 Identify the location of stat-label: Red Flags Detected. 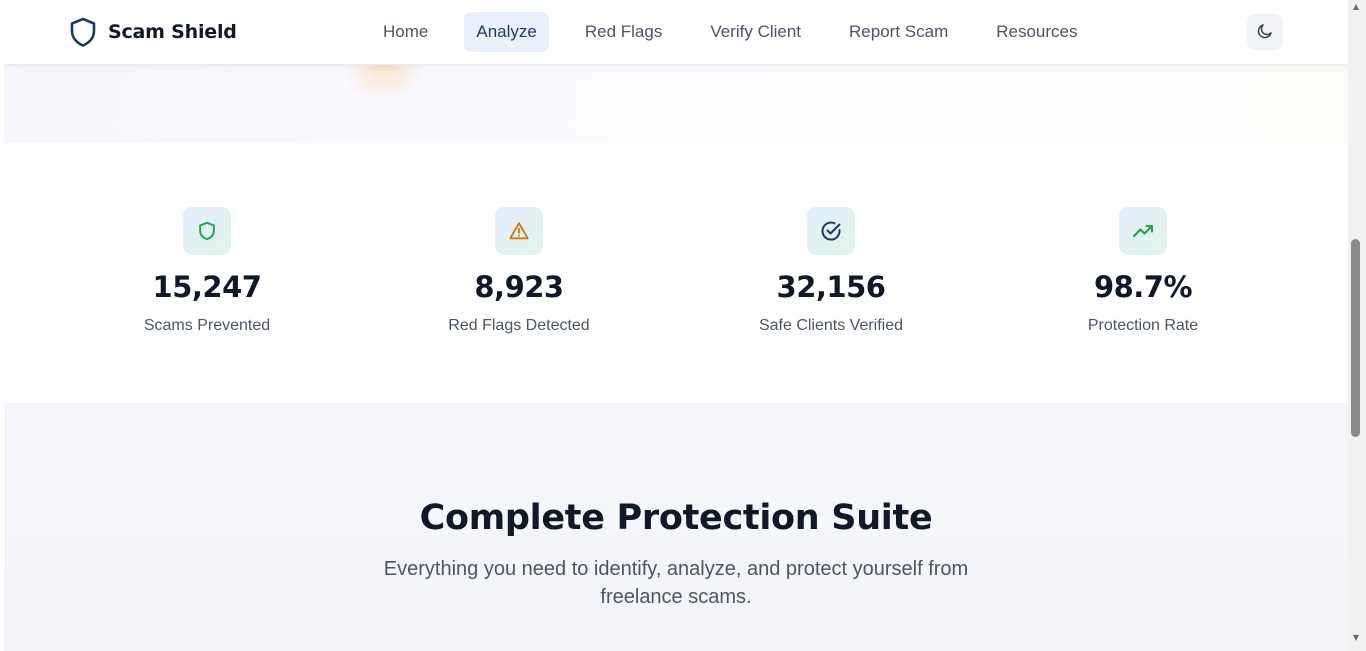
(519, 325).